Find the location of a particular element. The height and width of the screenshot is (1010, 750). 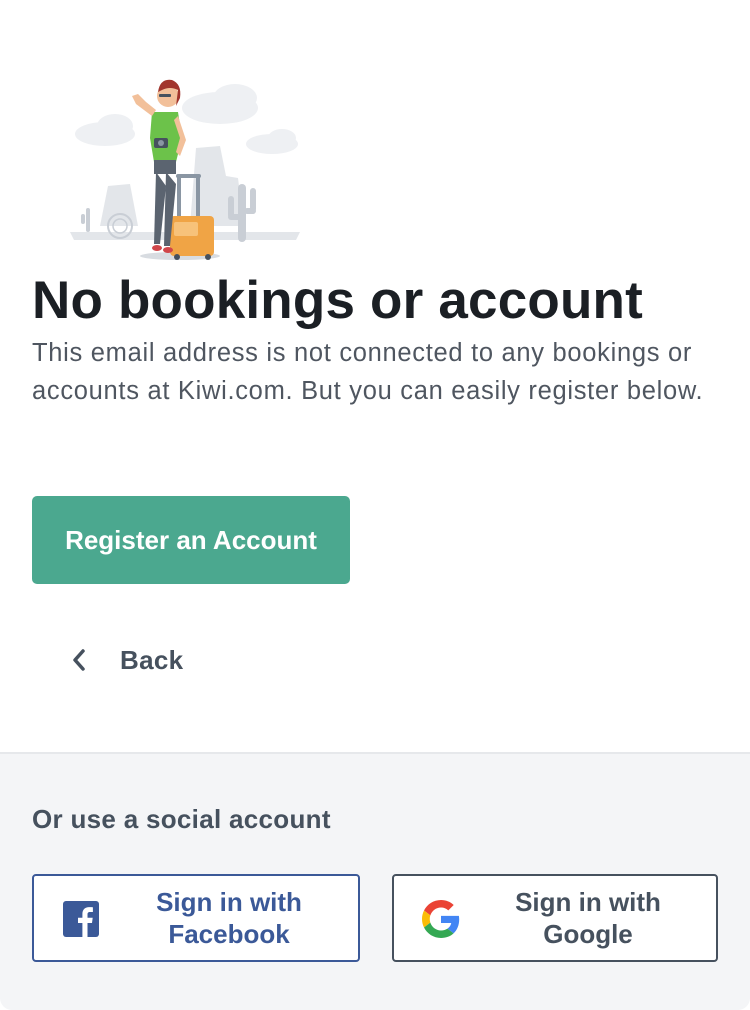

chevron-left-icon is located at coordinates (79, 660).